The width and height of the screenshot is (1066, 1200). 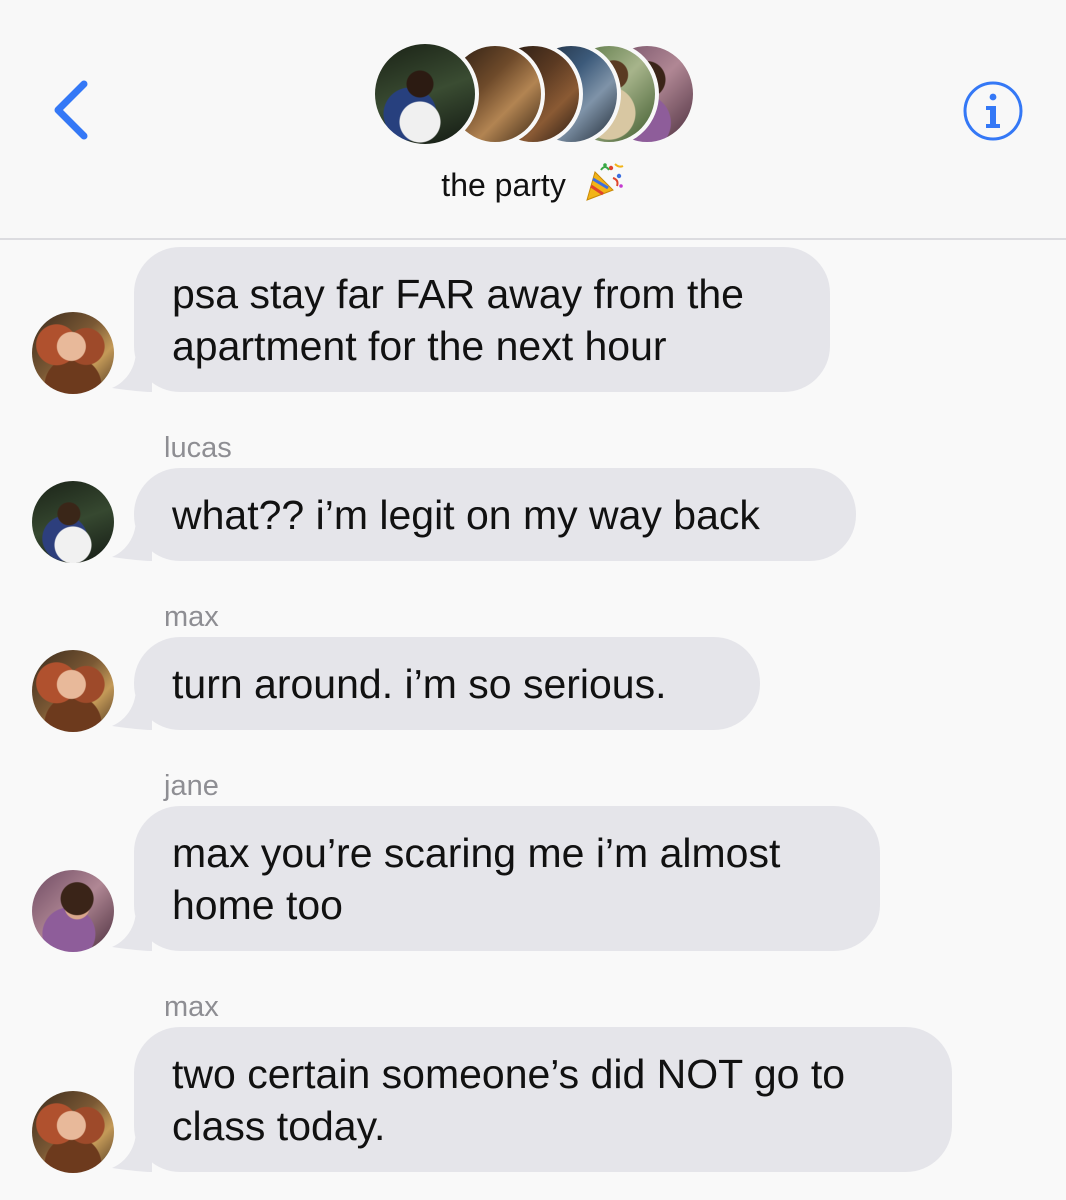 I want to click on info-button, so click(x=993, y=111).